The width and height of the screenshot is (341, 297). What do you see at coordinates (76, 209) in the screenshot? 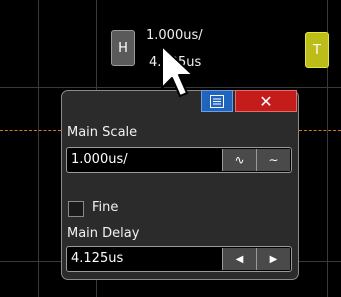
I see `fine-checkbox` at bounding box center [76, 209].